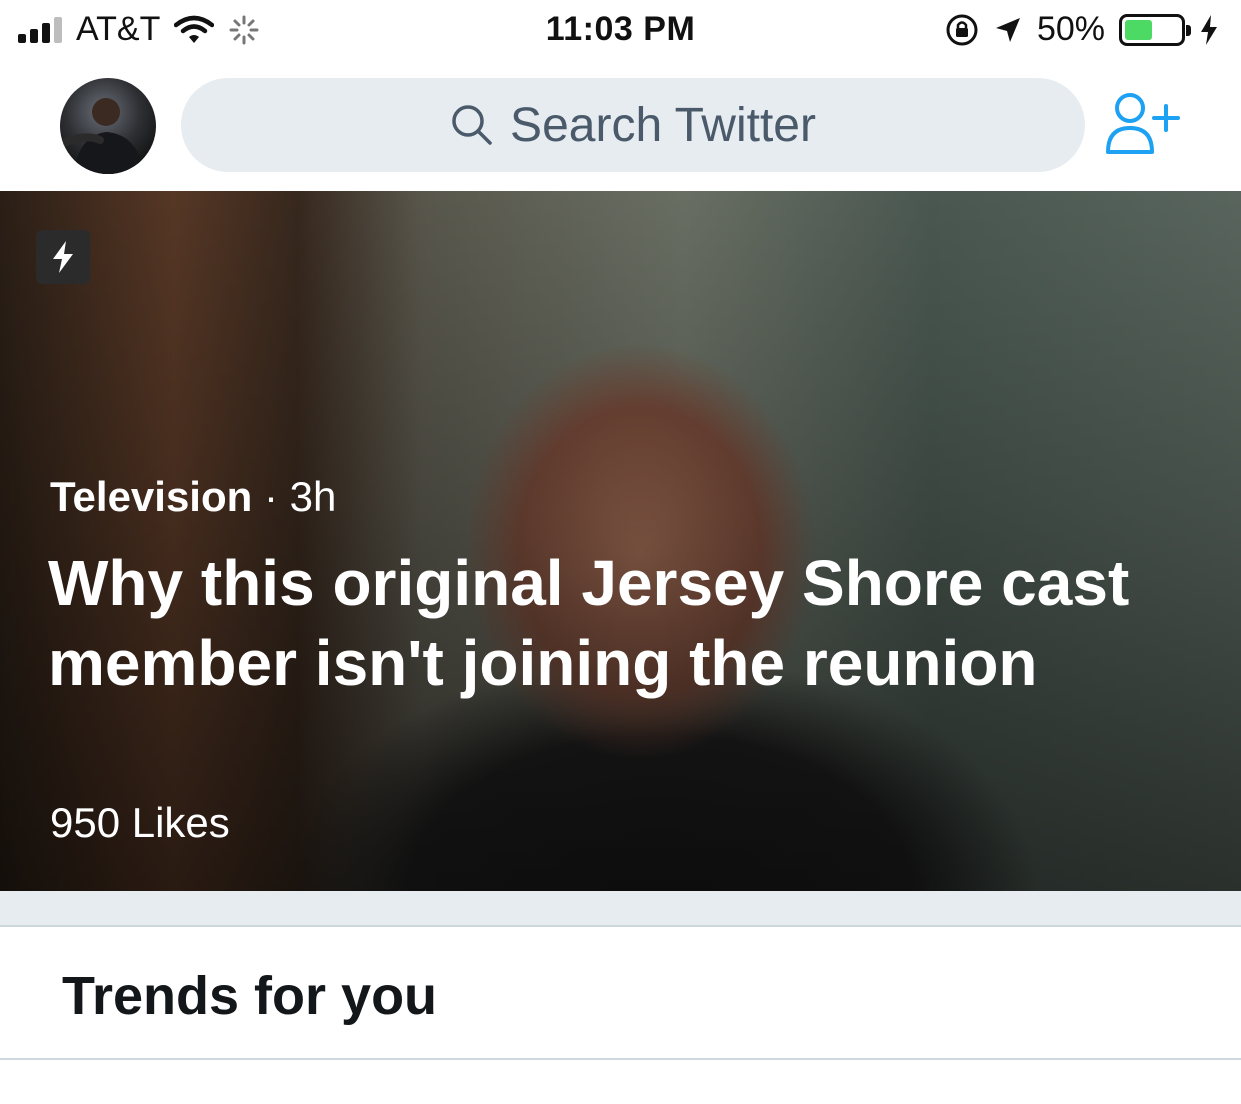 This screenshot has height=1104, width=1241. Describe the element at coordinates (962, 29) in the screenshot. I see `rotation-lock-icon` at that location.